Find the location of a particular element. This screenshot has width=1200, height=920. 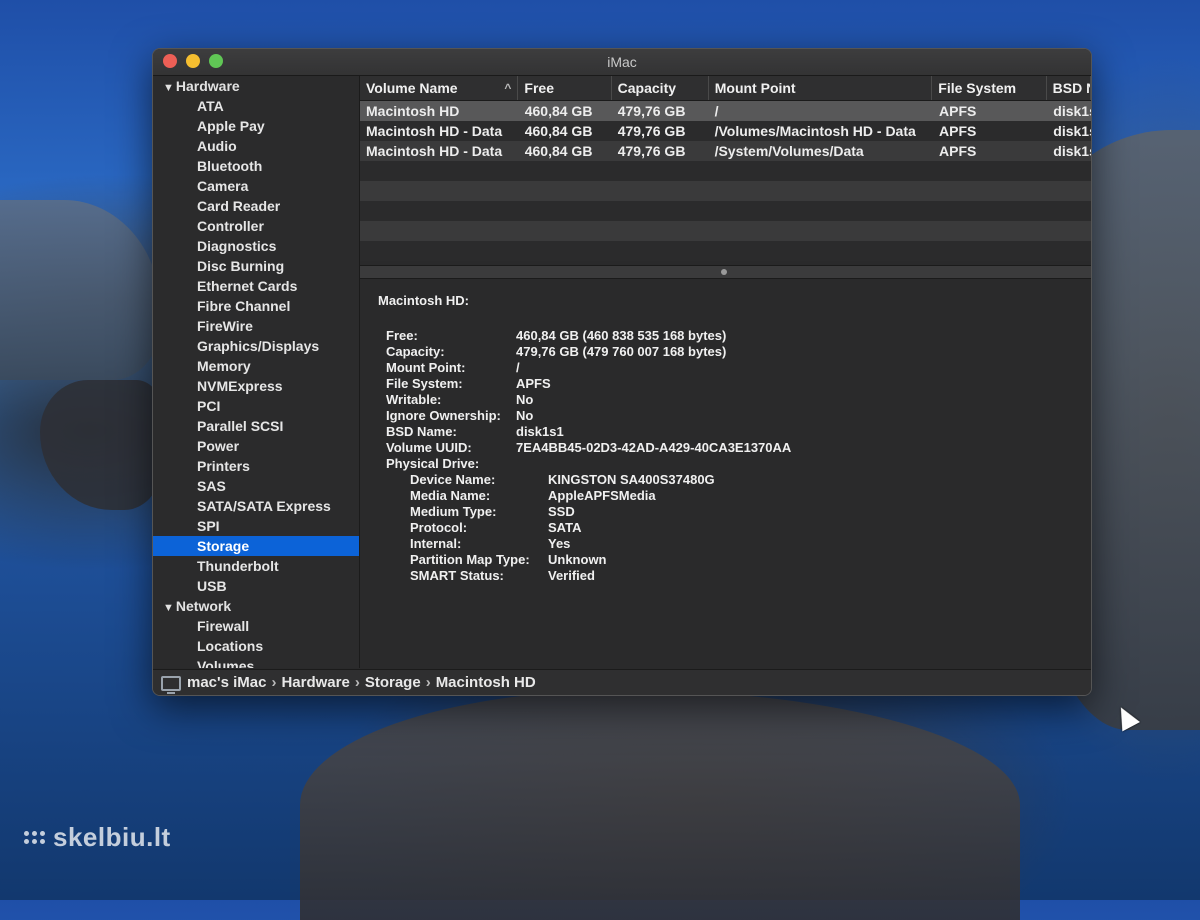

field-label: BSD Name: is located at coordinates (421, 431).